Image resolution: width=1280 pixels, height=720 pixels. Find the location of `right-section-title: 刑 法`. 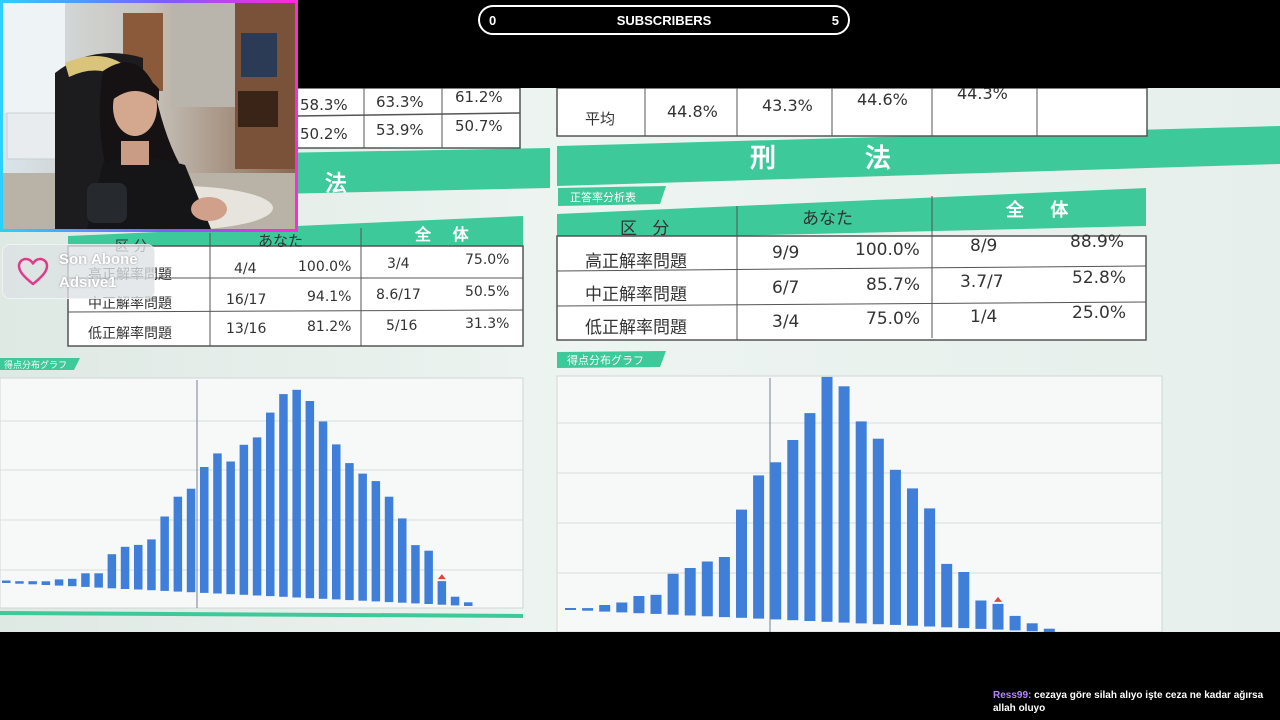

right-section-title: 刑 法 is located at coordinates (841, 159).